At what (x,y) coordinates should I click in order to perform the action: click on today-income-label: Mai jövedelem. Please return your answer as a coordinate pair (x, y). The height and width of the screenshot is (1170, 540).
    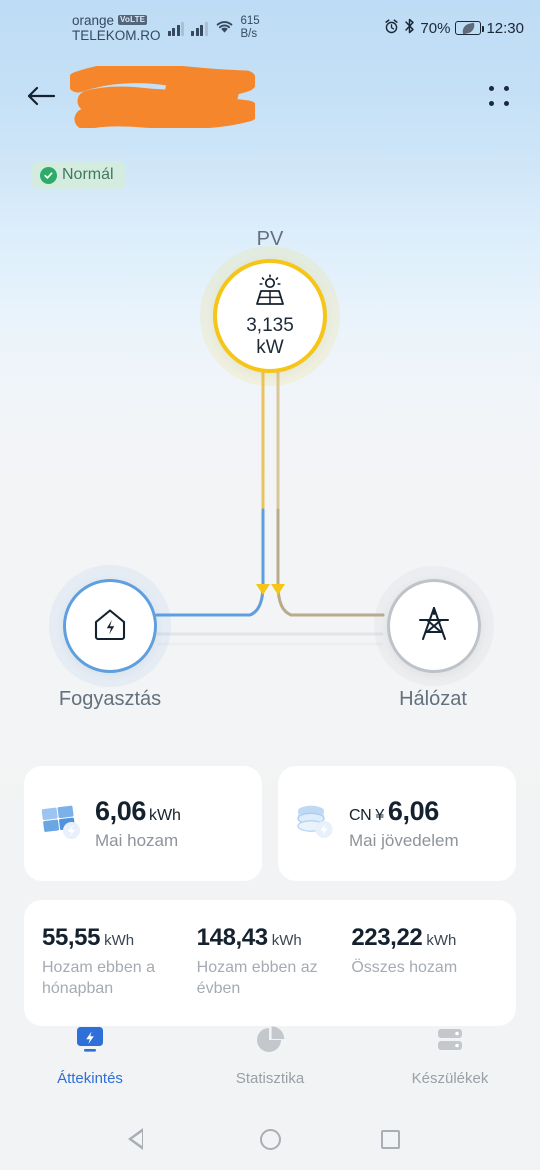
    Looking at the image, I should click on (404, 840).